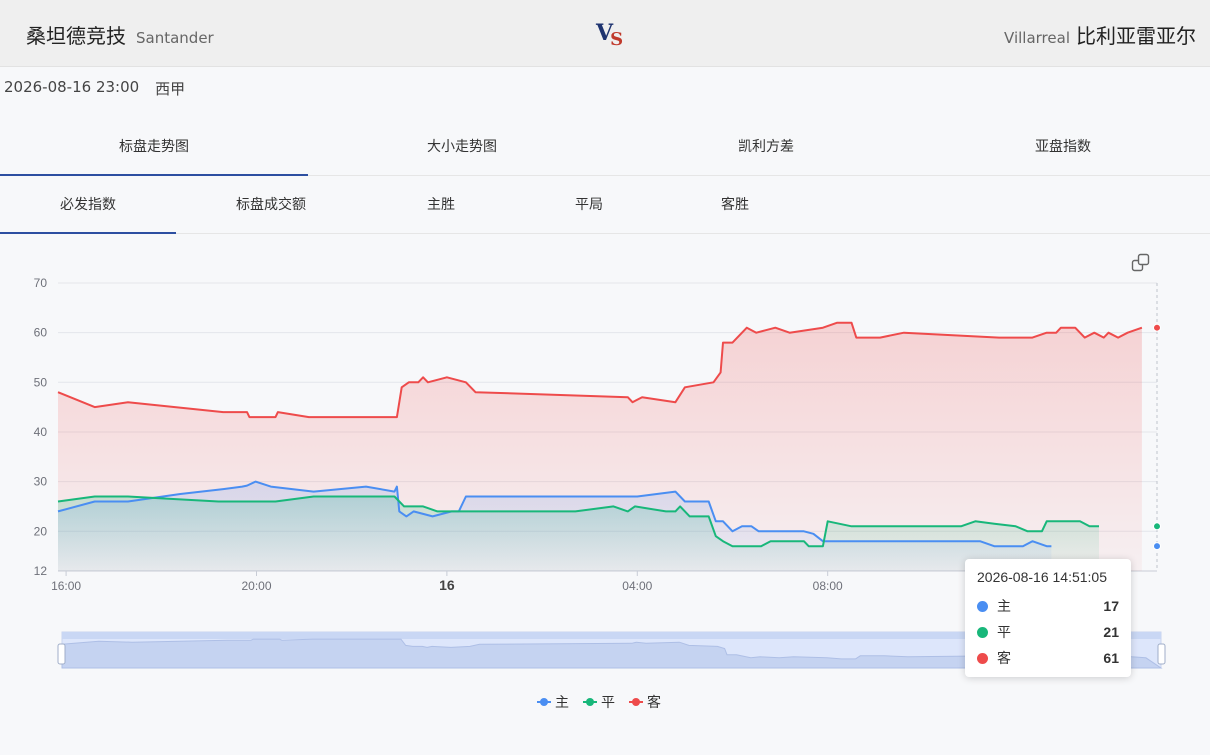  I want to click on tooltip-dot-away, so click(982, 658).